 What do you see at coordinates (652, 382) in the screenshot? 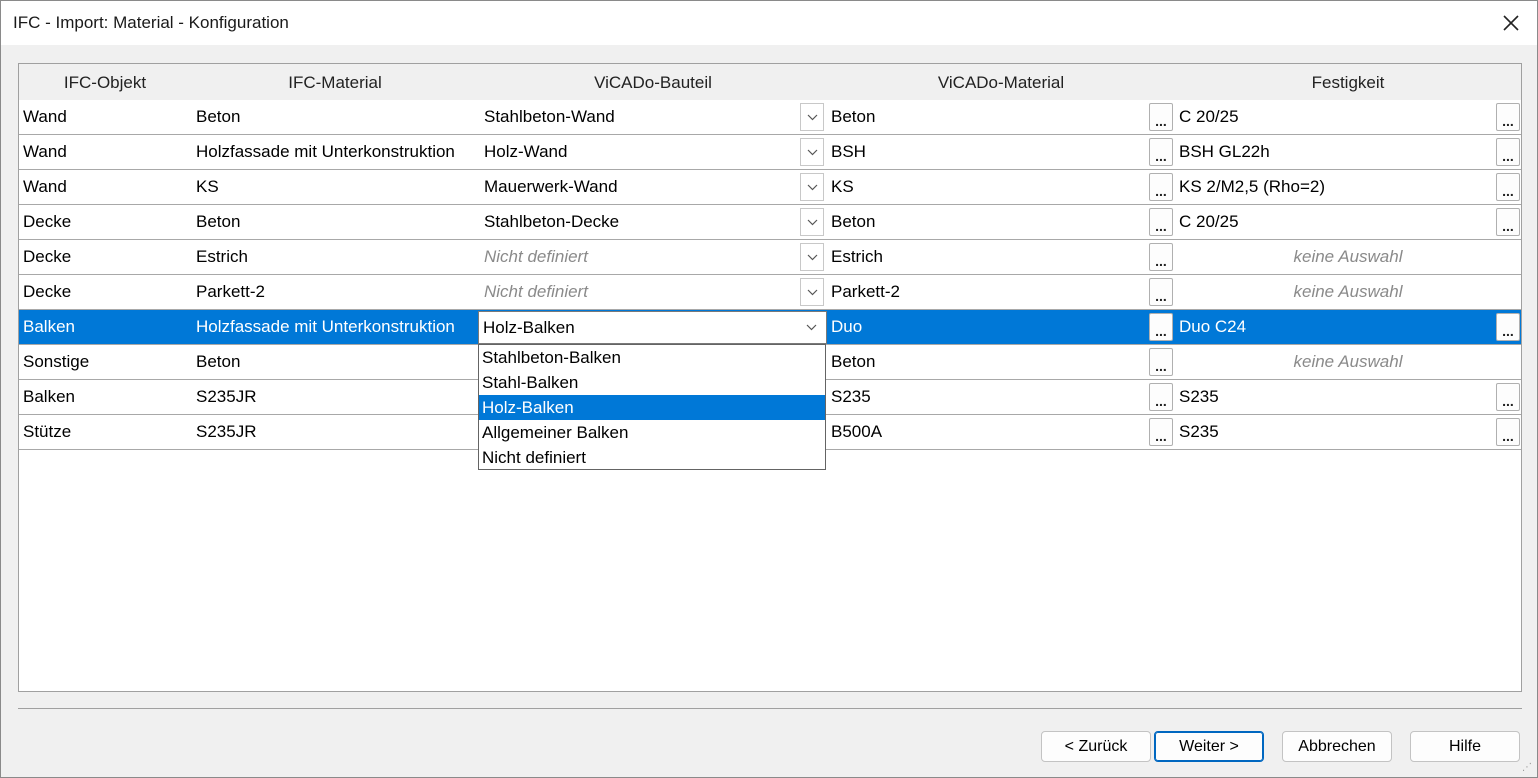
I see `dropdown-option: Stahl-Balken` at bounding box center [652, 382].